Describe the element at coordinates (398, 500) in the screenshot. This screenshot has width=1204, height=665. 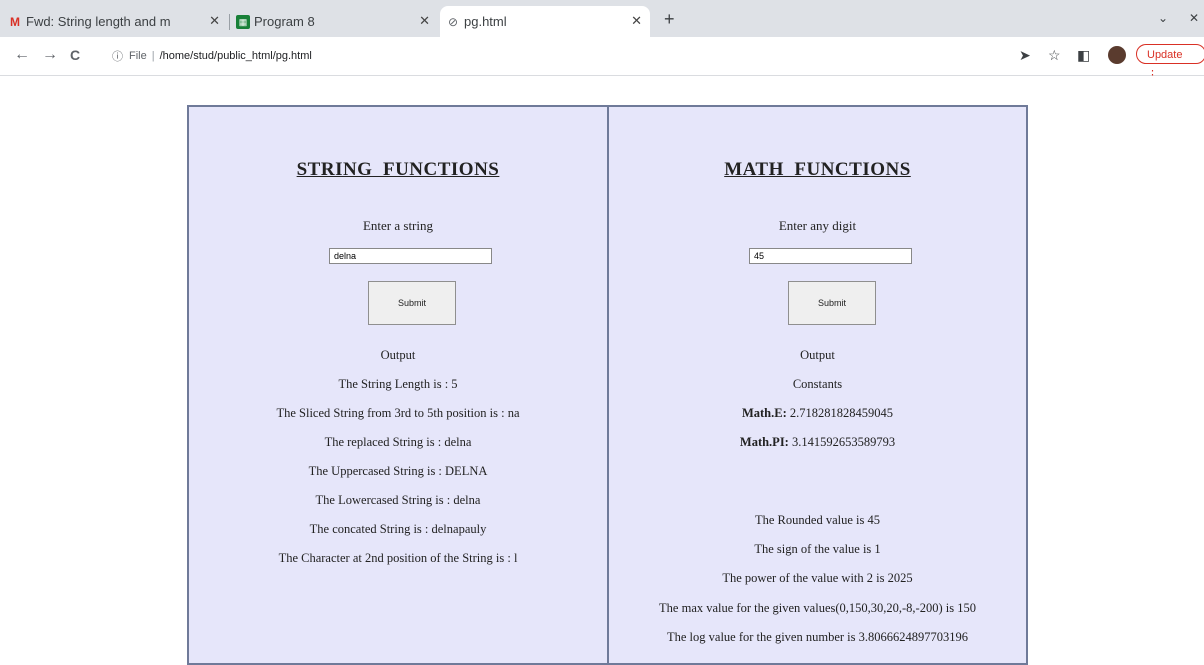
I see `string-lowercase-result: The Lowercased String is : delna` at that location.